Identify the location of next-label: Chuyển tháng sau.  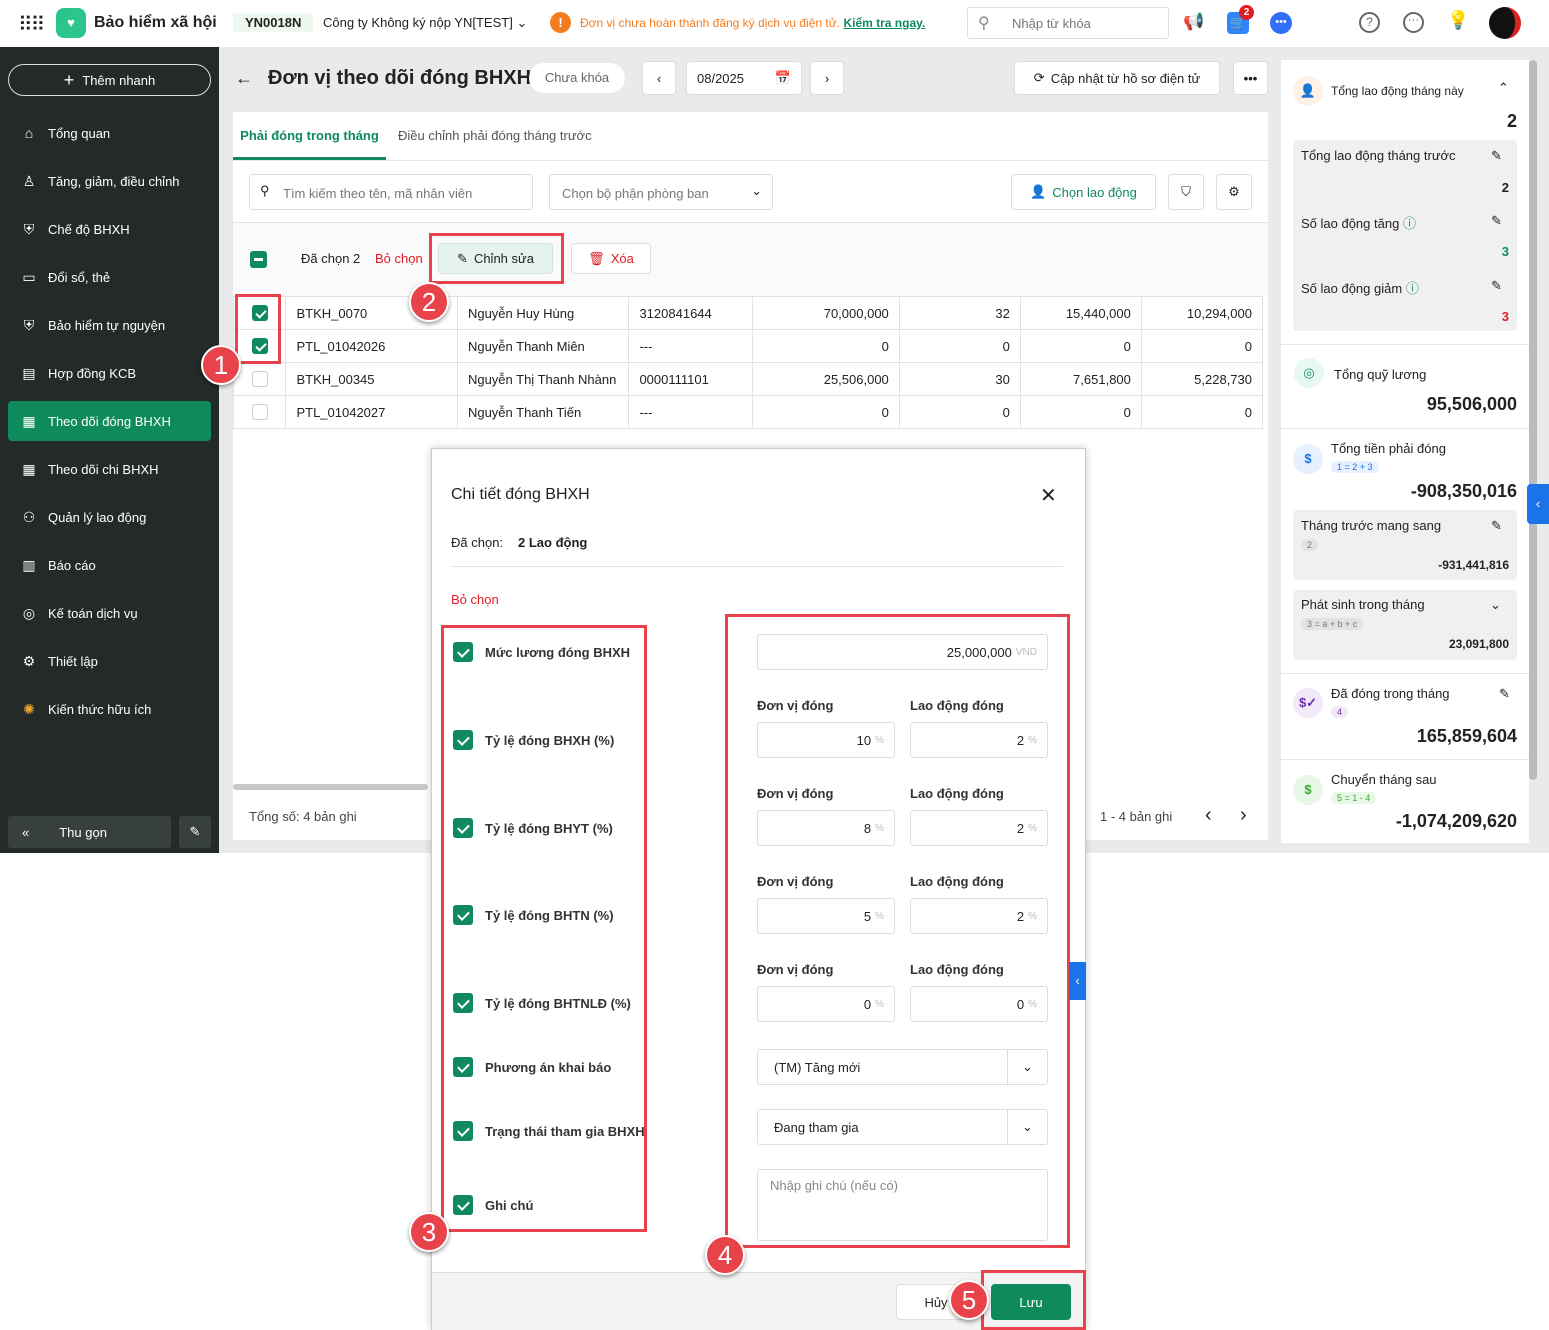
(1384, 779).